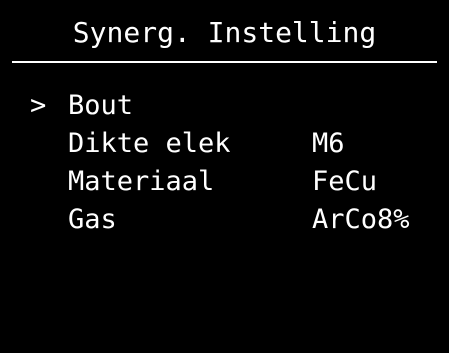 The image size is (449, 353). I want to click on menu-item-dikte-elek: Dikte elek M6, so click(224, 144).